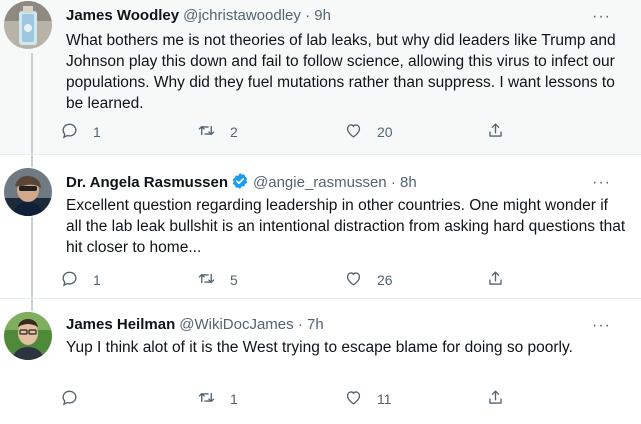 Image resolution: width=641 pixels, height=424 pixels. What do you see at coordinates (290, 280) in the screenshot?
I see `action-bar: 1 5 26` at bounding box center [290, 280].